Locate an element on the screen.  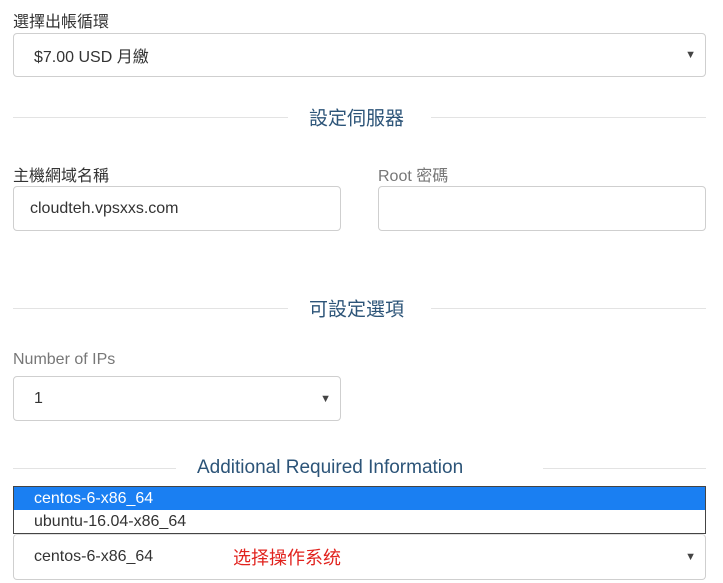
number-of-ips-label: Number of IPs is located at coordinates (64, 359).